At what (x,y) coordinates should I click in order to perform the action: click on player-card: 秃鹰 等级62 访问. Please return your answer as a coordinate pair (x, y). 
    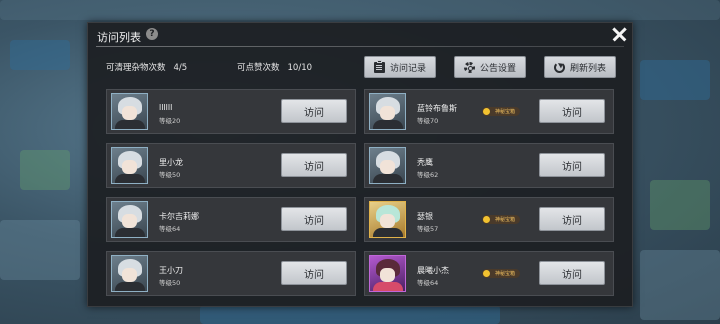
    Looking at the image, I should click on (489, 165).